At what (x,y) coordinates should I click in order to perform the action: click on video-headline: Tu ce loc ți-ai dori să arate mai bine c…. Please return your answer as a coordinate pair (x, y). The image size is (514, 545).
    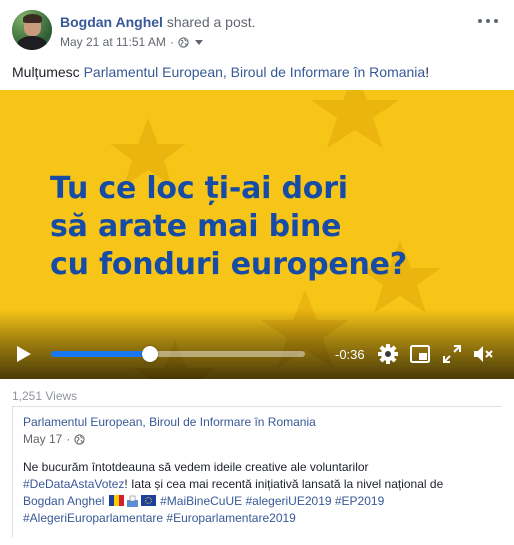
    Looking at the image, I should click on (228, 227).